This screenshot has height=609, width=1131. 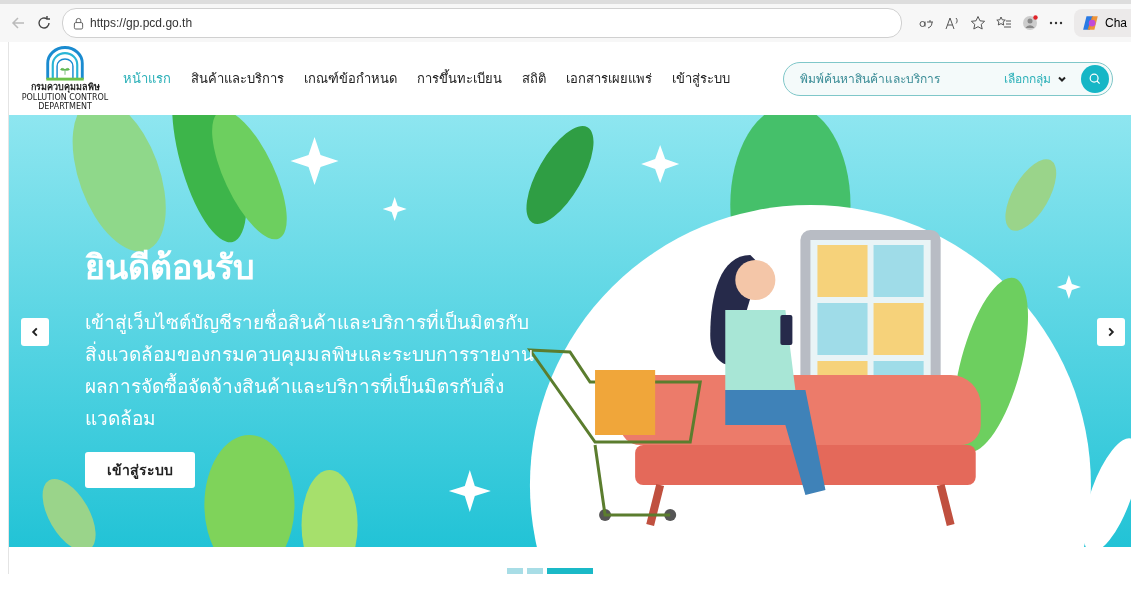 I want to click on refresh-icon, so click(x=44, y=23).